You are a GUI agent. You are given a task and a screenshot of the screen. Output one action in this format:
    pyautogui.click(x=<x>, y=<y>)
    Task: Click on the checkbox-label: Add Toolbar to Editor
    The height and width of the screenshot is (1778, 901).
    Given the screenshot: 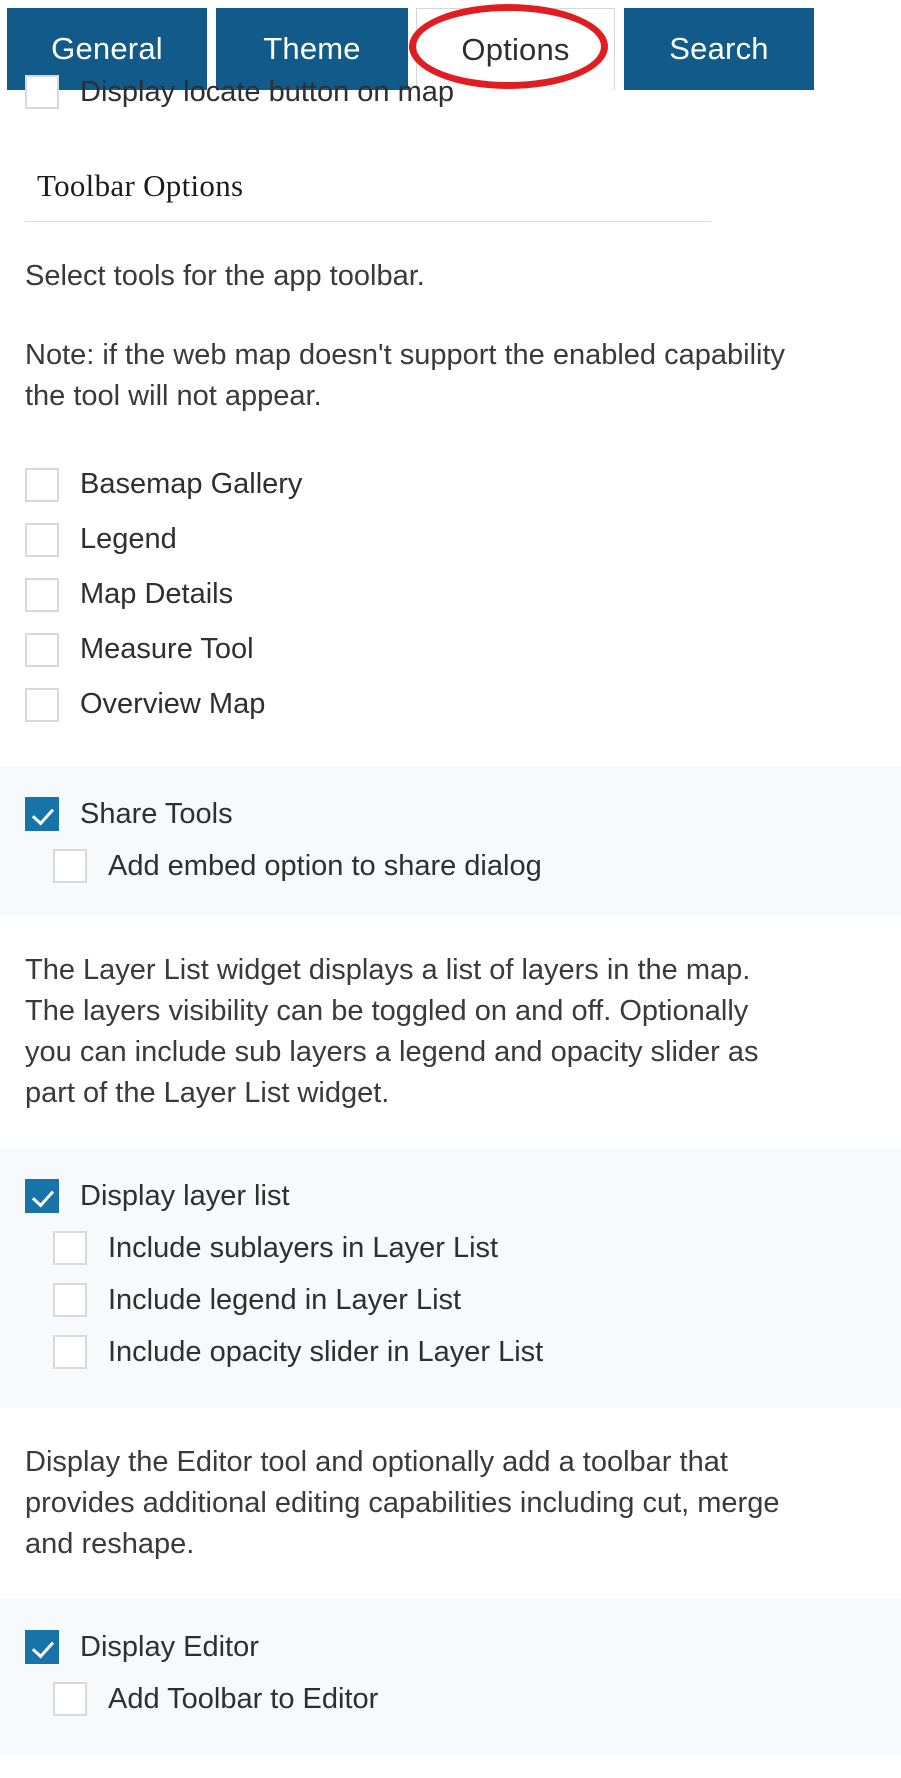 What is the action you would take?
    pyautogui.click(x=243, y=1698)
    